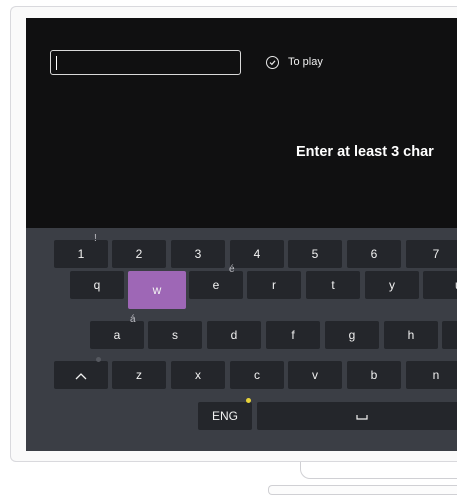 The height and width of the screenshot is (497, 457). I want to click on tv-stand-neck, so click(378, 470).